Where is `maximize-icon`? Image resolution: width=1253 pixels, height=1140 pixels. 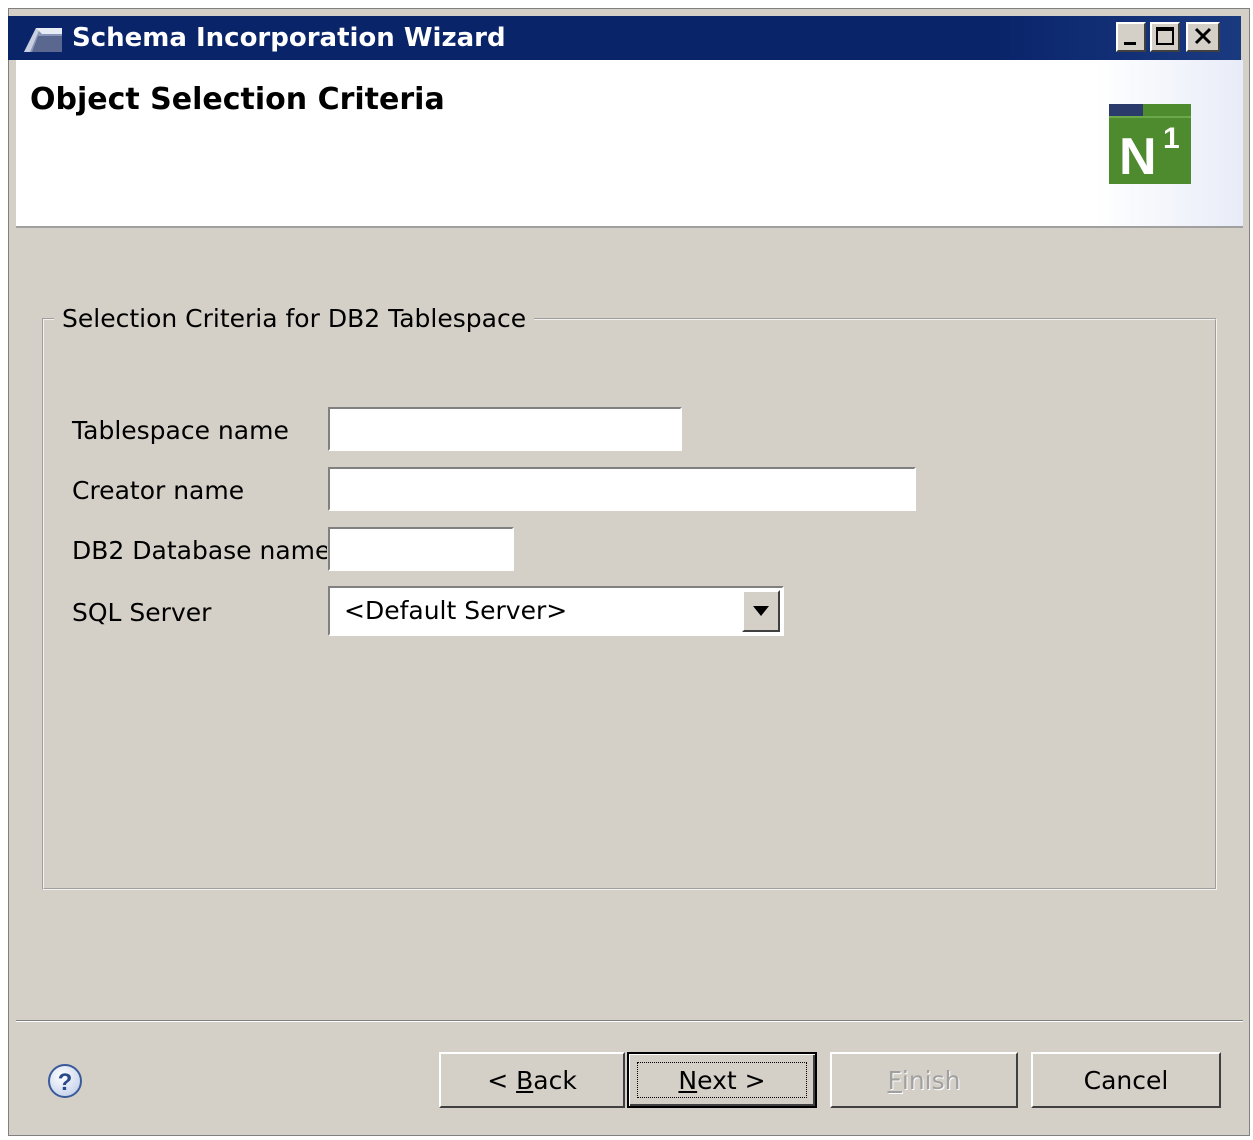 maximize-icon is located at coordinates (1165, 36).